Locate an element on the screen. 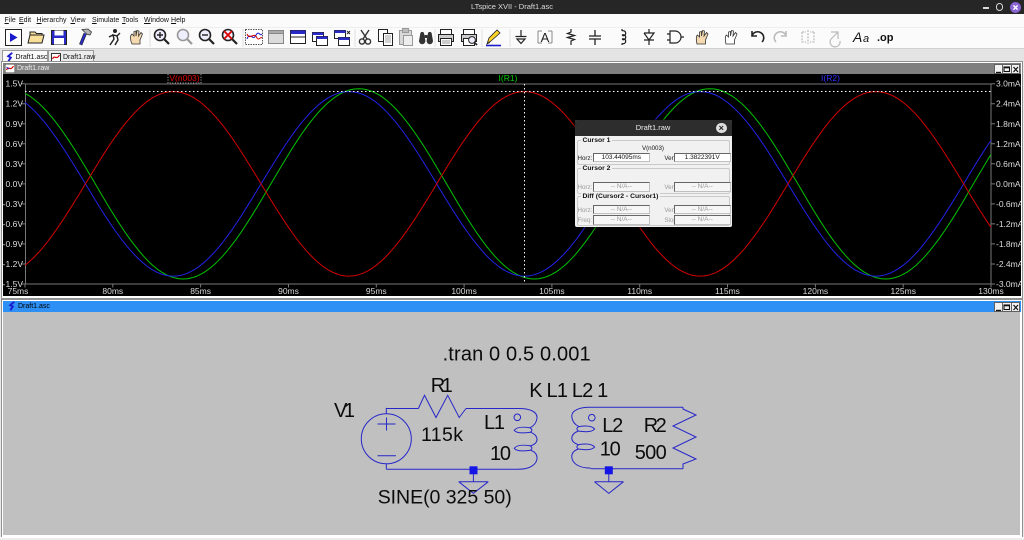 The width and height of the screenshot is (1024, 540). svg-text: 90ms is located at coordinates (288, 291).